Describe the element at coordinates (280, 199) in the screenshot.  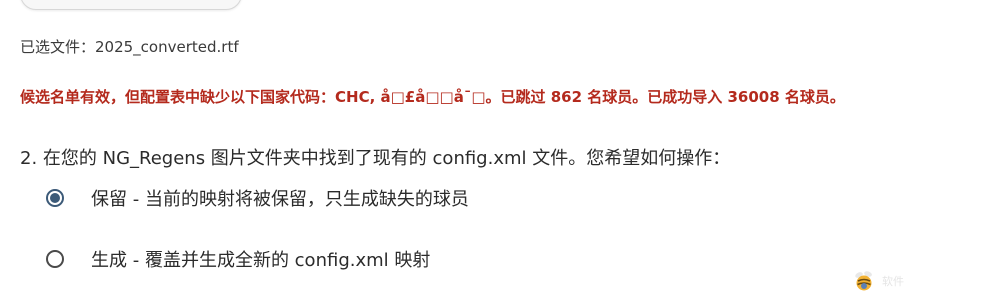
I see `option-keep-label: 保留 - 当前的映射将被保留，只生成缺失的球员` at that location.